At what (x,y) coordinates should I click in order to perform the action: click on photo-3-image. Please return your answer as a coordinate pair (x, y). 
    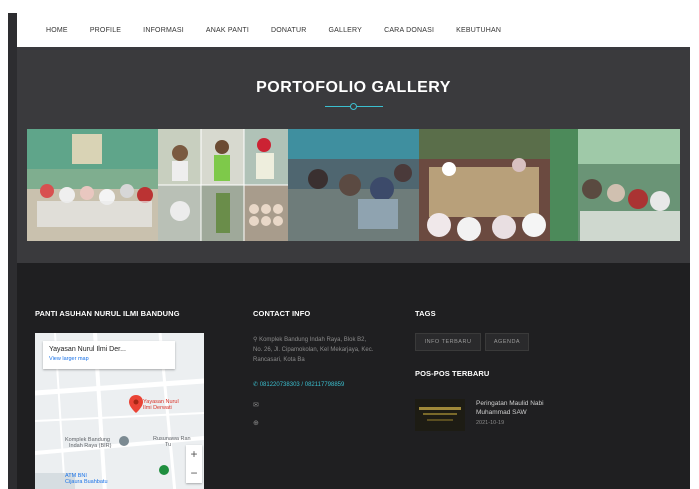
    Looking at the image, I should click on (353, 185).